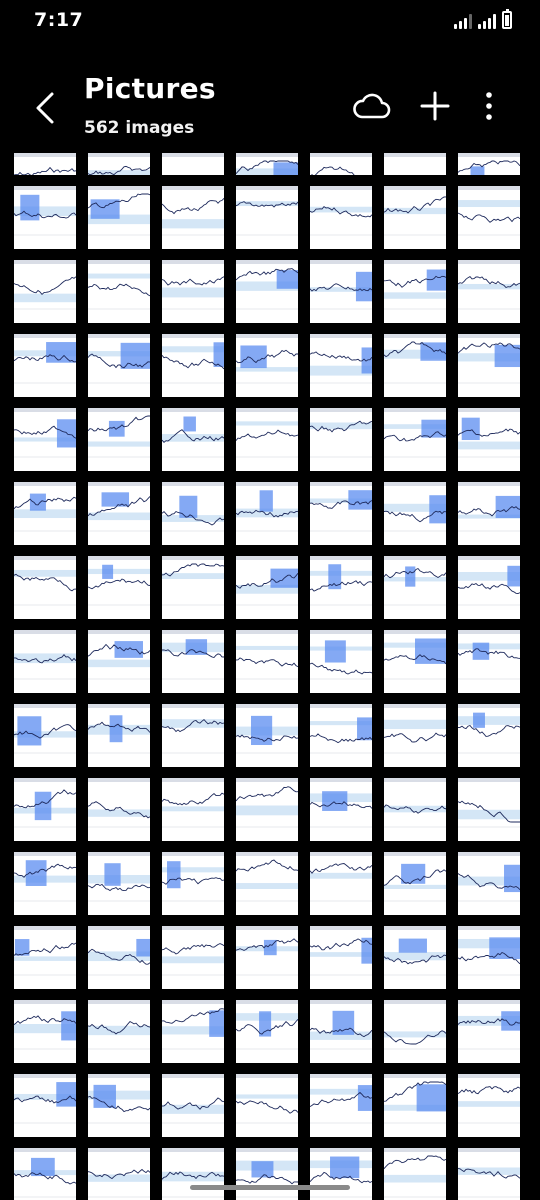 The height and width of the screenshot is (1200, 540). Describe the element at coordinates (372, 106) in the screenshot. I see `cloud-sync-button` at that location.